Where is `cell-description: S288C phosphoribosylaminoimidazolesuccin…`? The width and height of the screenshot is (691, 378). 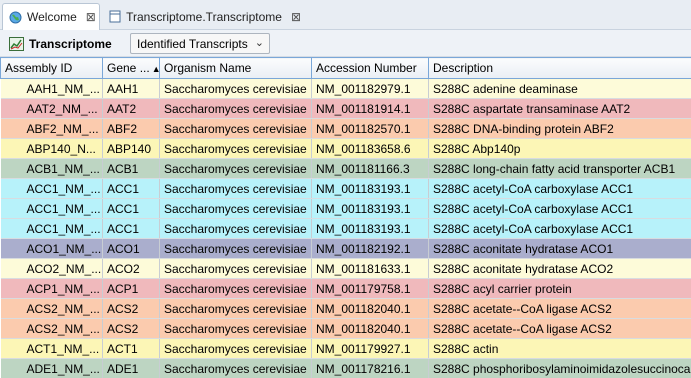
cell-description: S288C phosphoribosylaminoimidazolesuccin… is located at coordinates (559, 368).